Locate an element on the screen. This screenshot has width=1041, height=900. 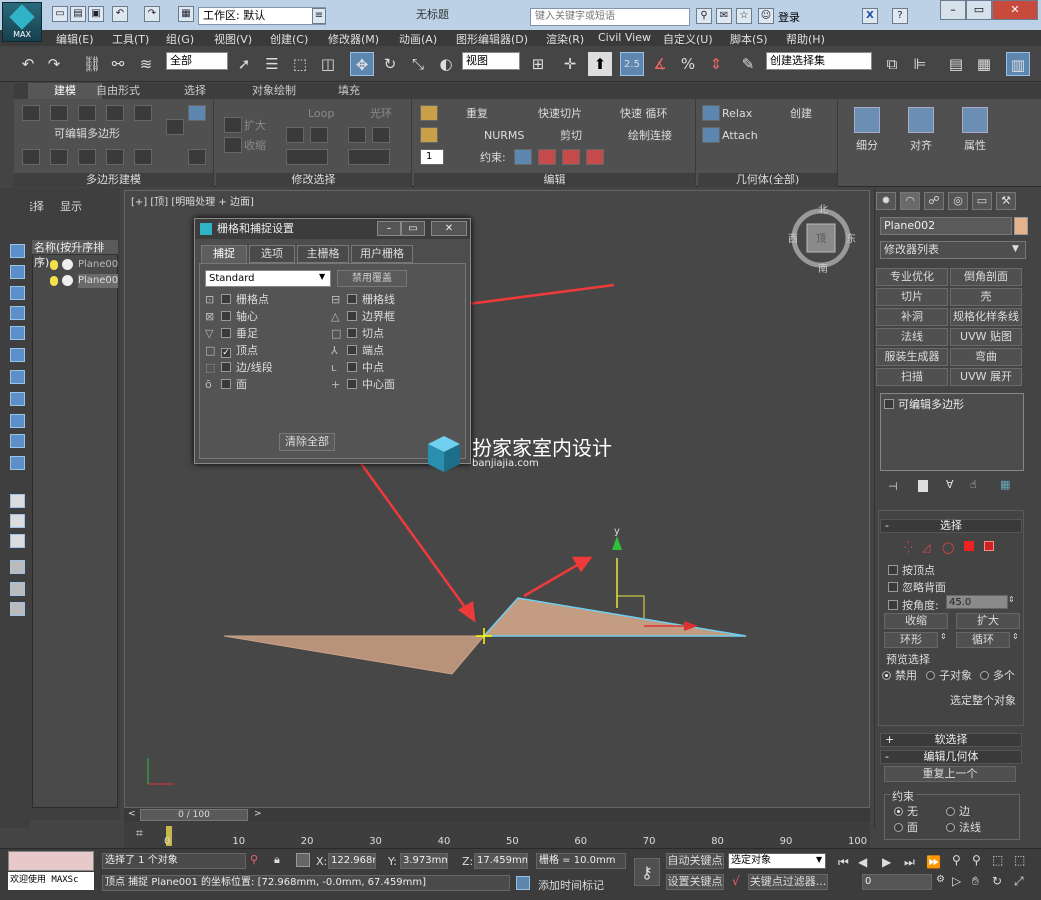
snap-type-select: Standard is located at coordinates (268, 278).